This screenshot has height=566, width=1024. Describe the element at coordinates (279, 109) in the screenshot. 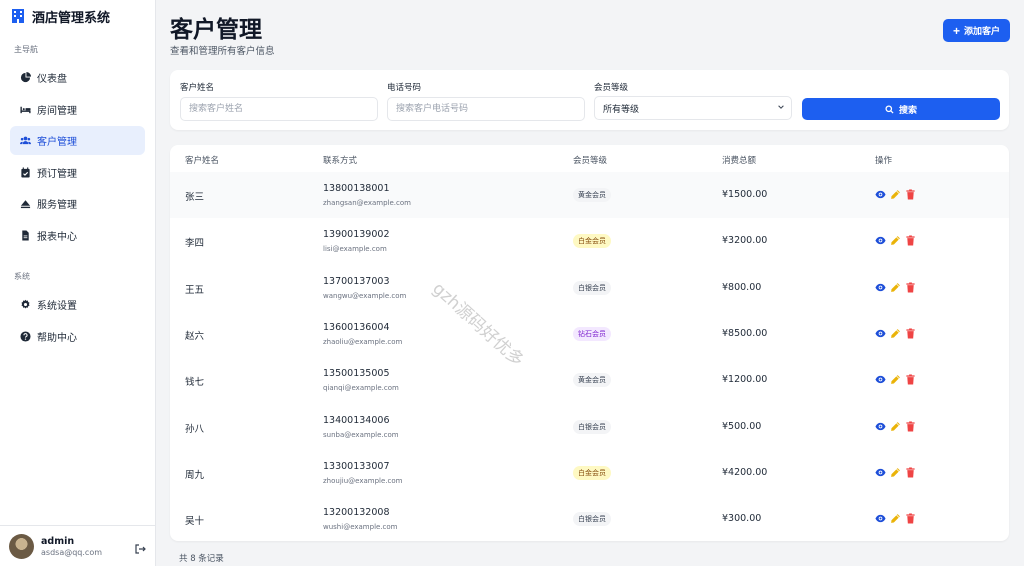

I see `customer-name-input` at that location.